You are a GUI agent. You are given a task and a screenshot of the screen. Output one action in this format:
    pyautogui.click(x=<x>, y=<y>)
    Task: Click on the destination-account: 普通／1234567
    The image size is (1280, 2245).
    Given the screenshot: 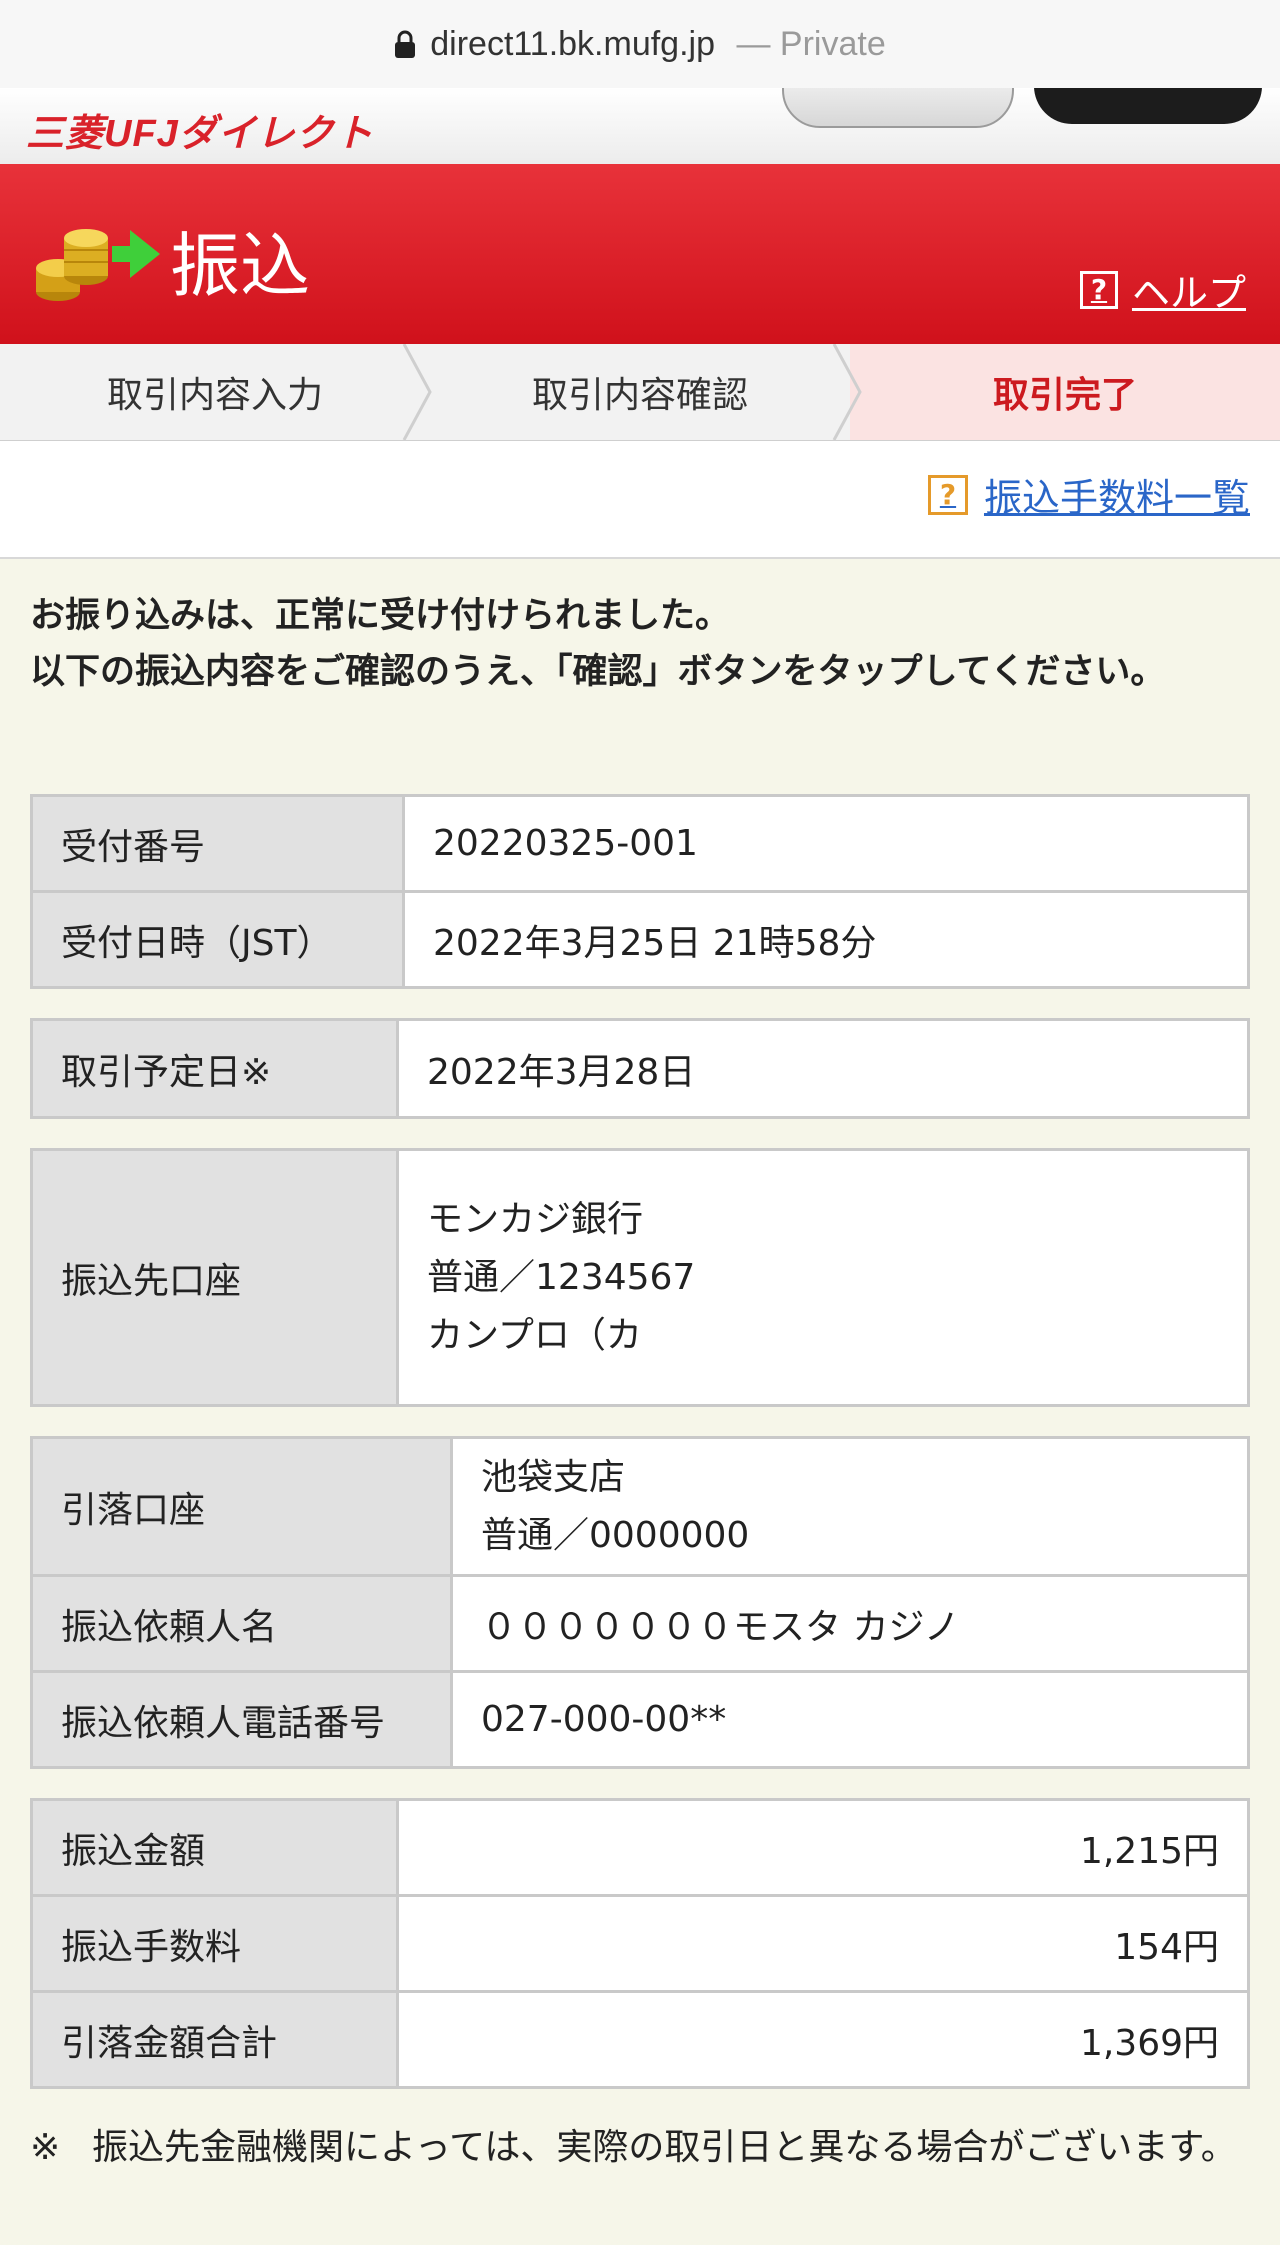 What is the action you would take?
    pyautogui.click(x=561, y=1277)
    